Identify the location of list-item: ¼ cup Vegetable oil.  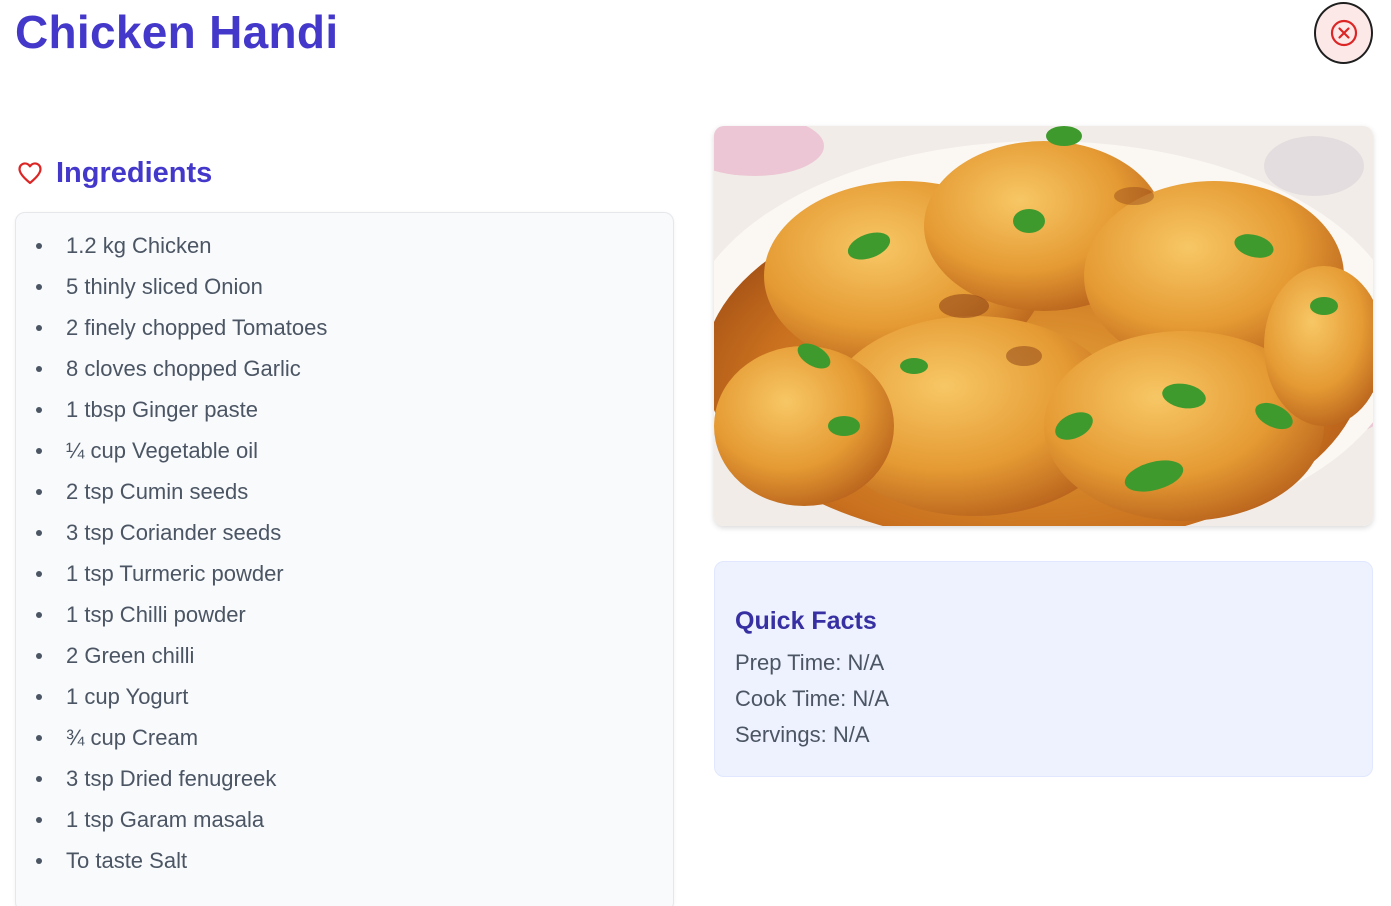
(344, 450).